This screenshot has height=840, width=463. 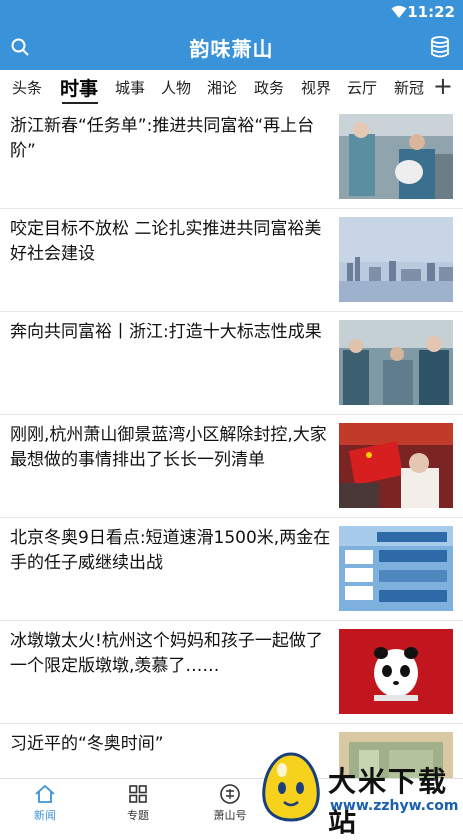 What do you see at coordinates (168, 447) in the screenshot?
I see `news-headline: 刚刚,杭州萧山御景蓝湾小区解除封控,大家最想做的事情排出了长长一列清单` at bounding box center [168, 447].